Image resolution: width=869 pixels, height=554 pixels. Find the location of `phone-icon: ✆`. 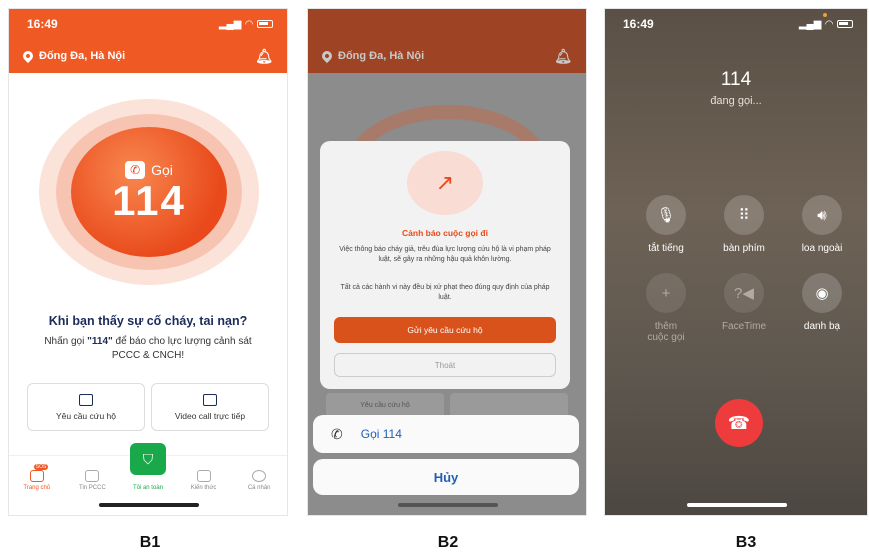

phone-icon: ✆ is located at coordinates (337, 433).